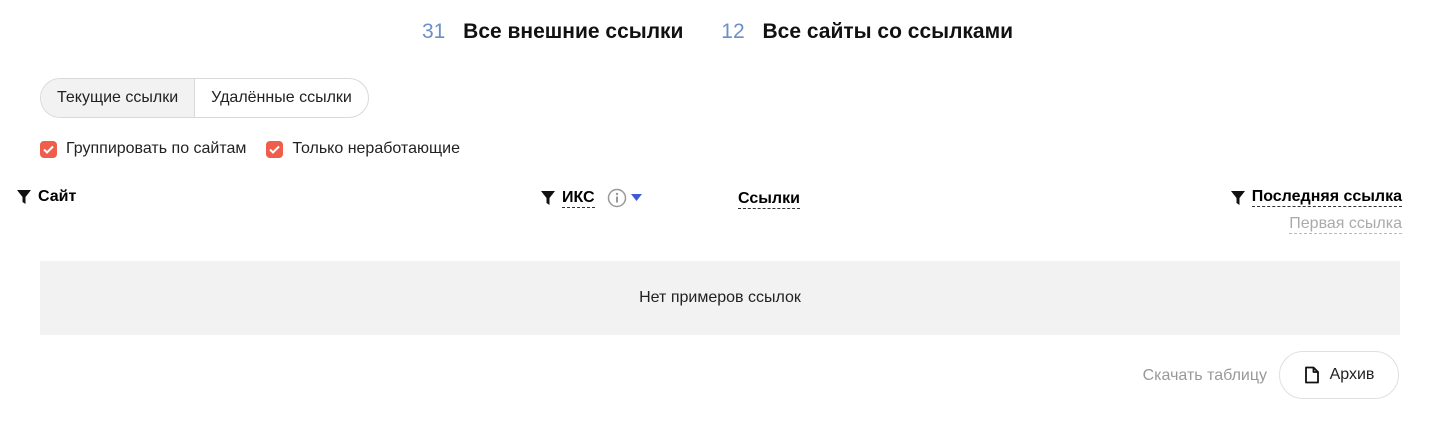 This screenshot has width=1435, height=446. What do you see at coordinates (617, 198) in the screenshot?
I see `info-icon` at bounding box center [617, 198].